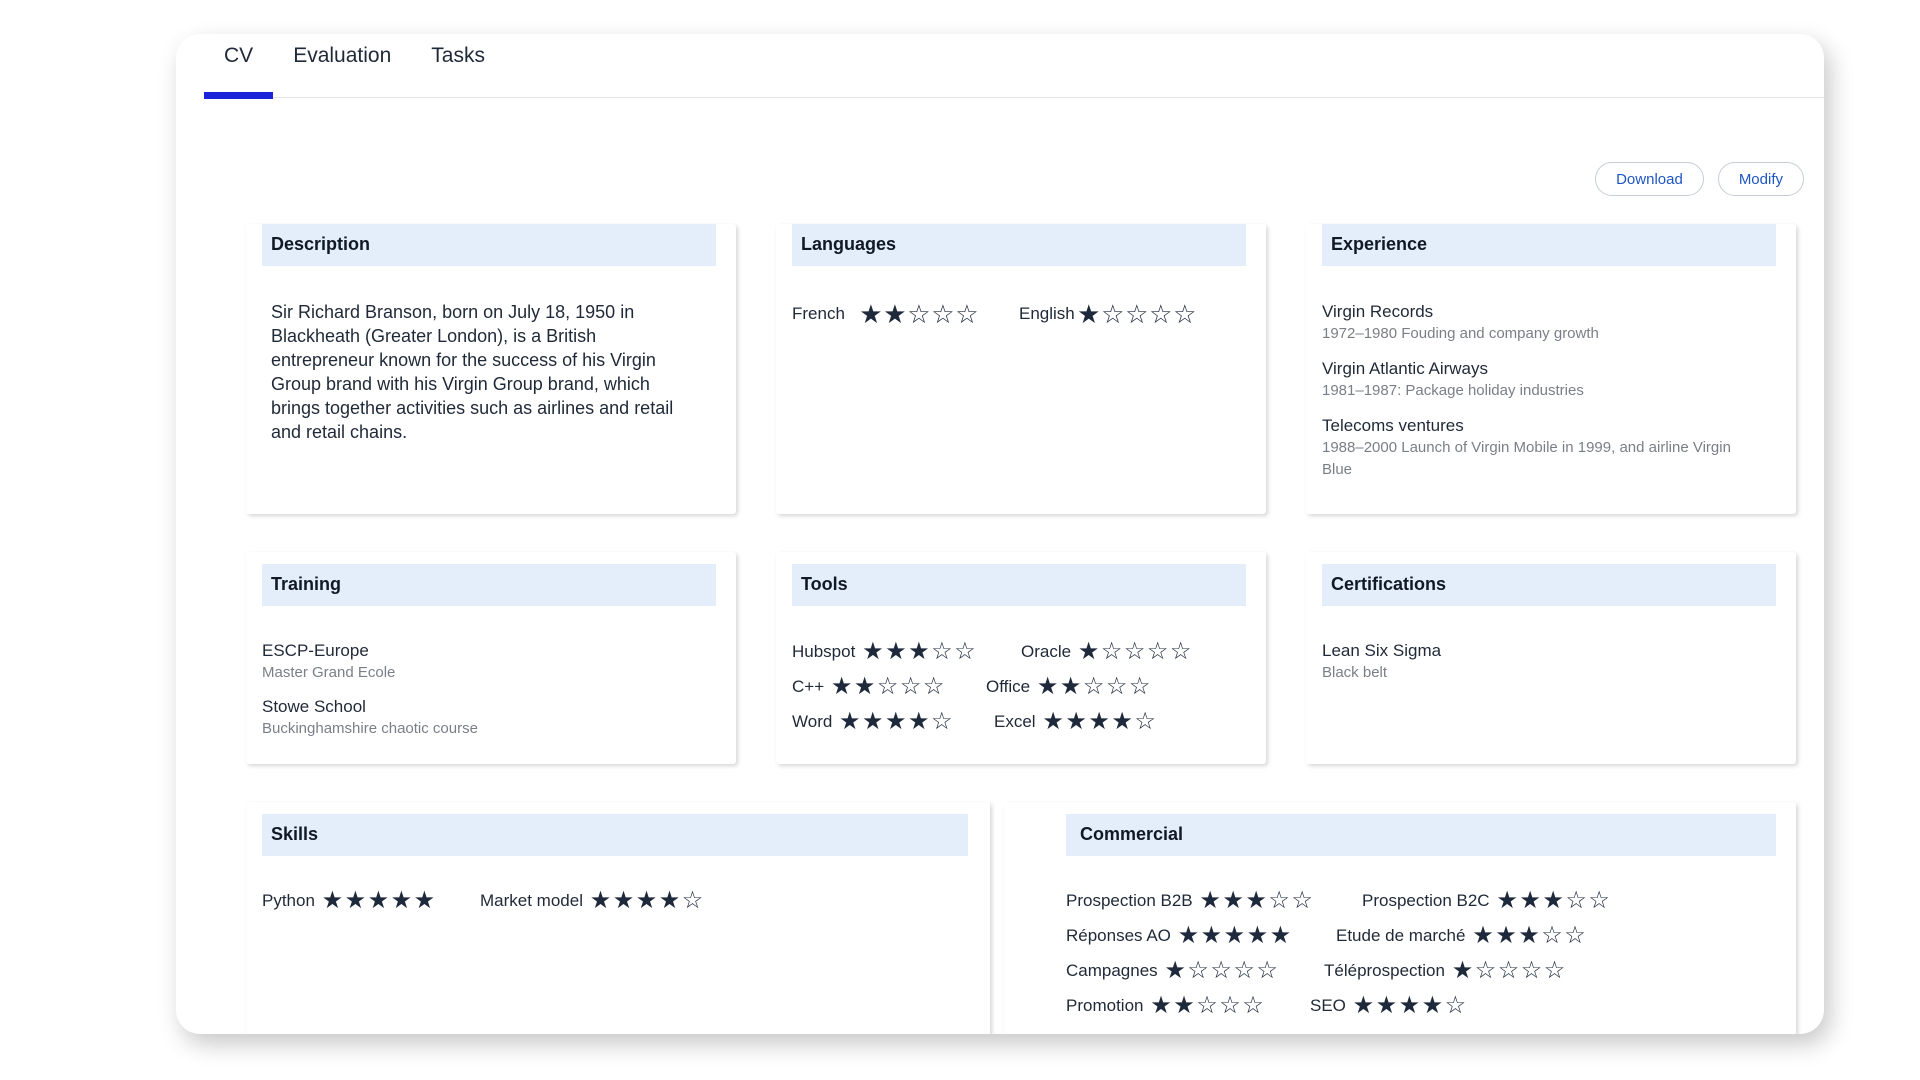  I want to click on star-rating: ★ ★ ★ ★ ★, so click(378, 901).